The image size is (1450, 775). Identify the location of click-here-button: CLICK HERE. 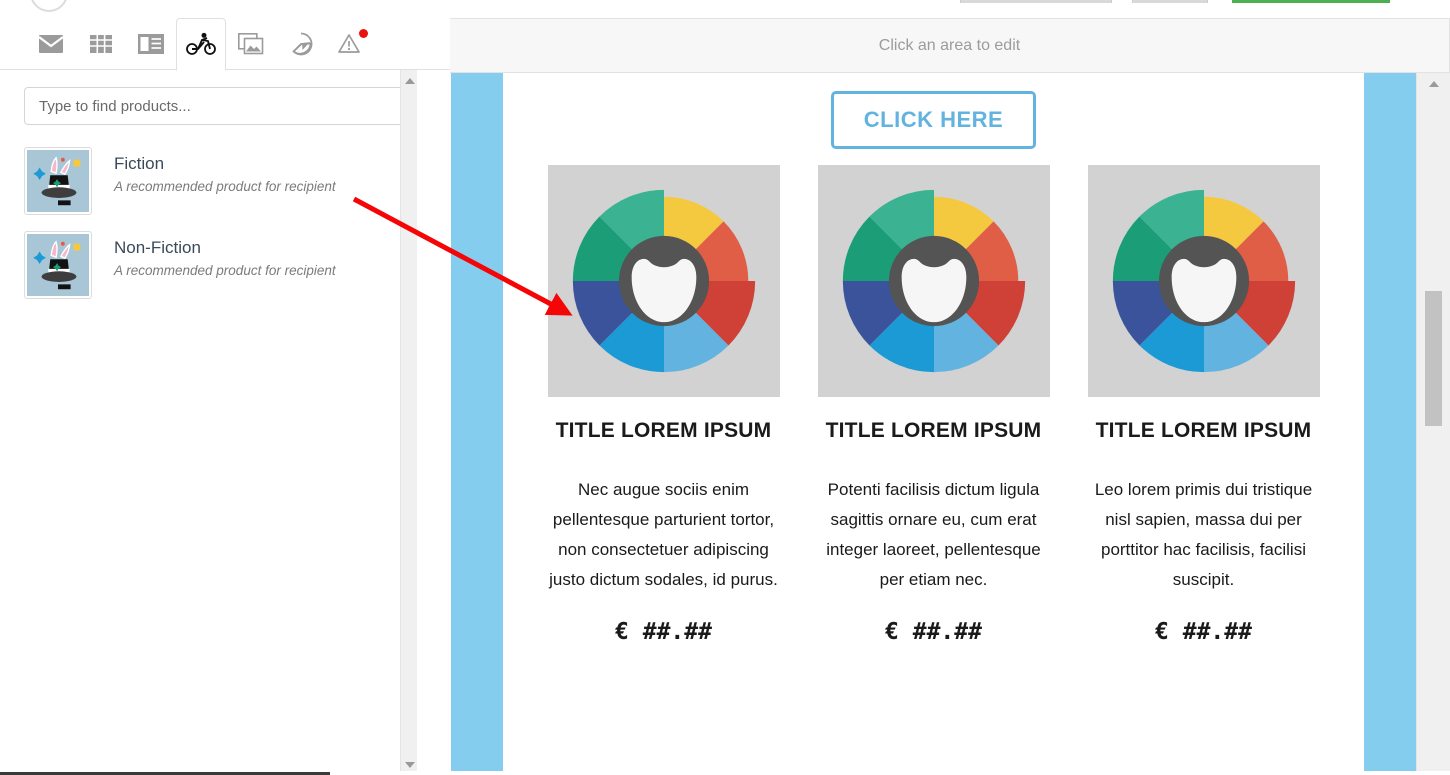
(933, 120).